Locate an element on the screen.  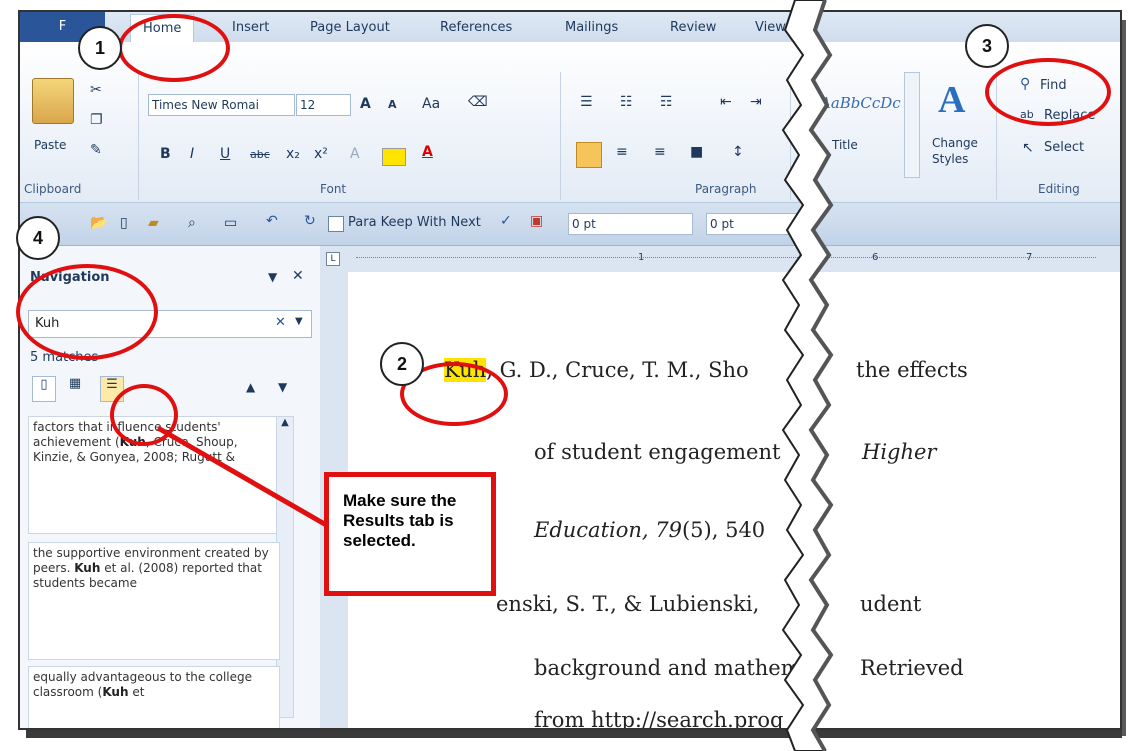
callout-note: Make sure the Results tab is selected. is located at coordinates (410, 534).